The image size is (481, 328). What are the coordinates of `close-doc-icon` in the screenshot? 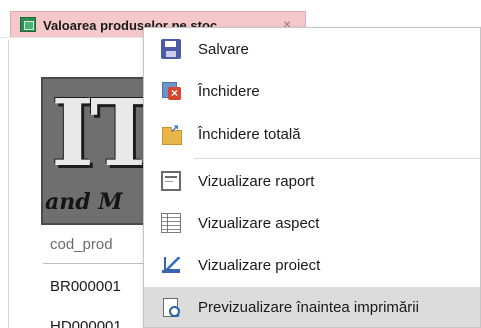 It's located at (171, 91).